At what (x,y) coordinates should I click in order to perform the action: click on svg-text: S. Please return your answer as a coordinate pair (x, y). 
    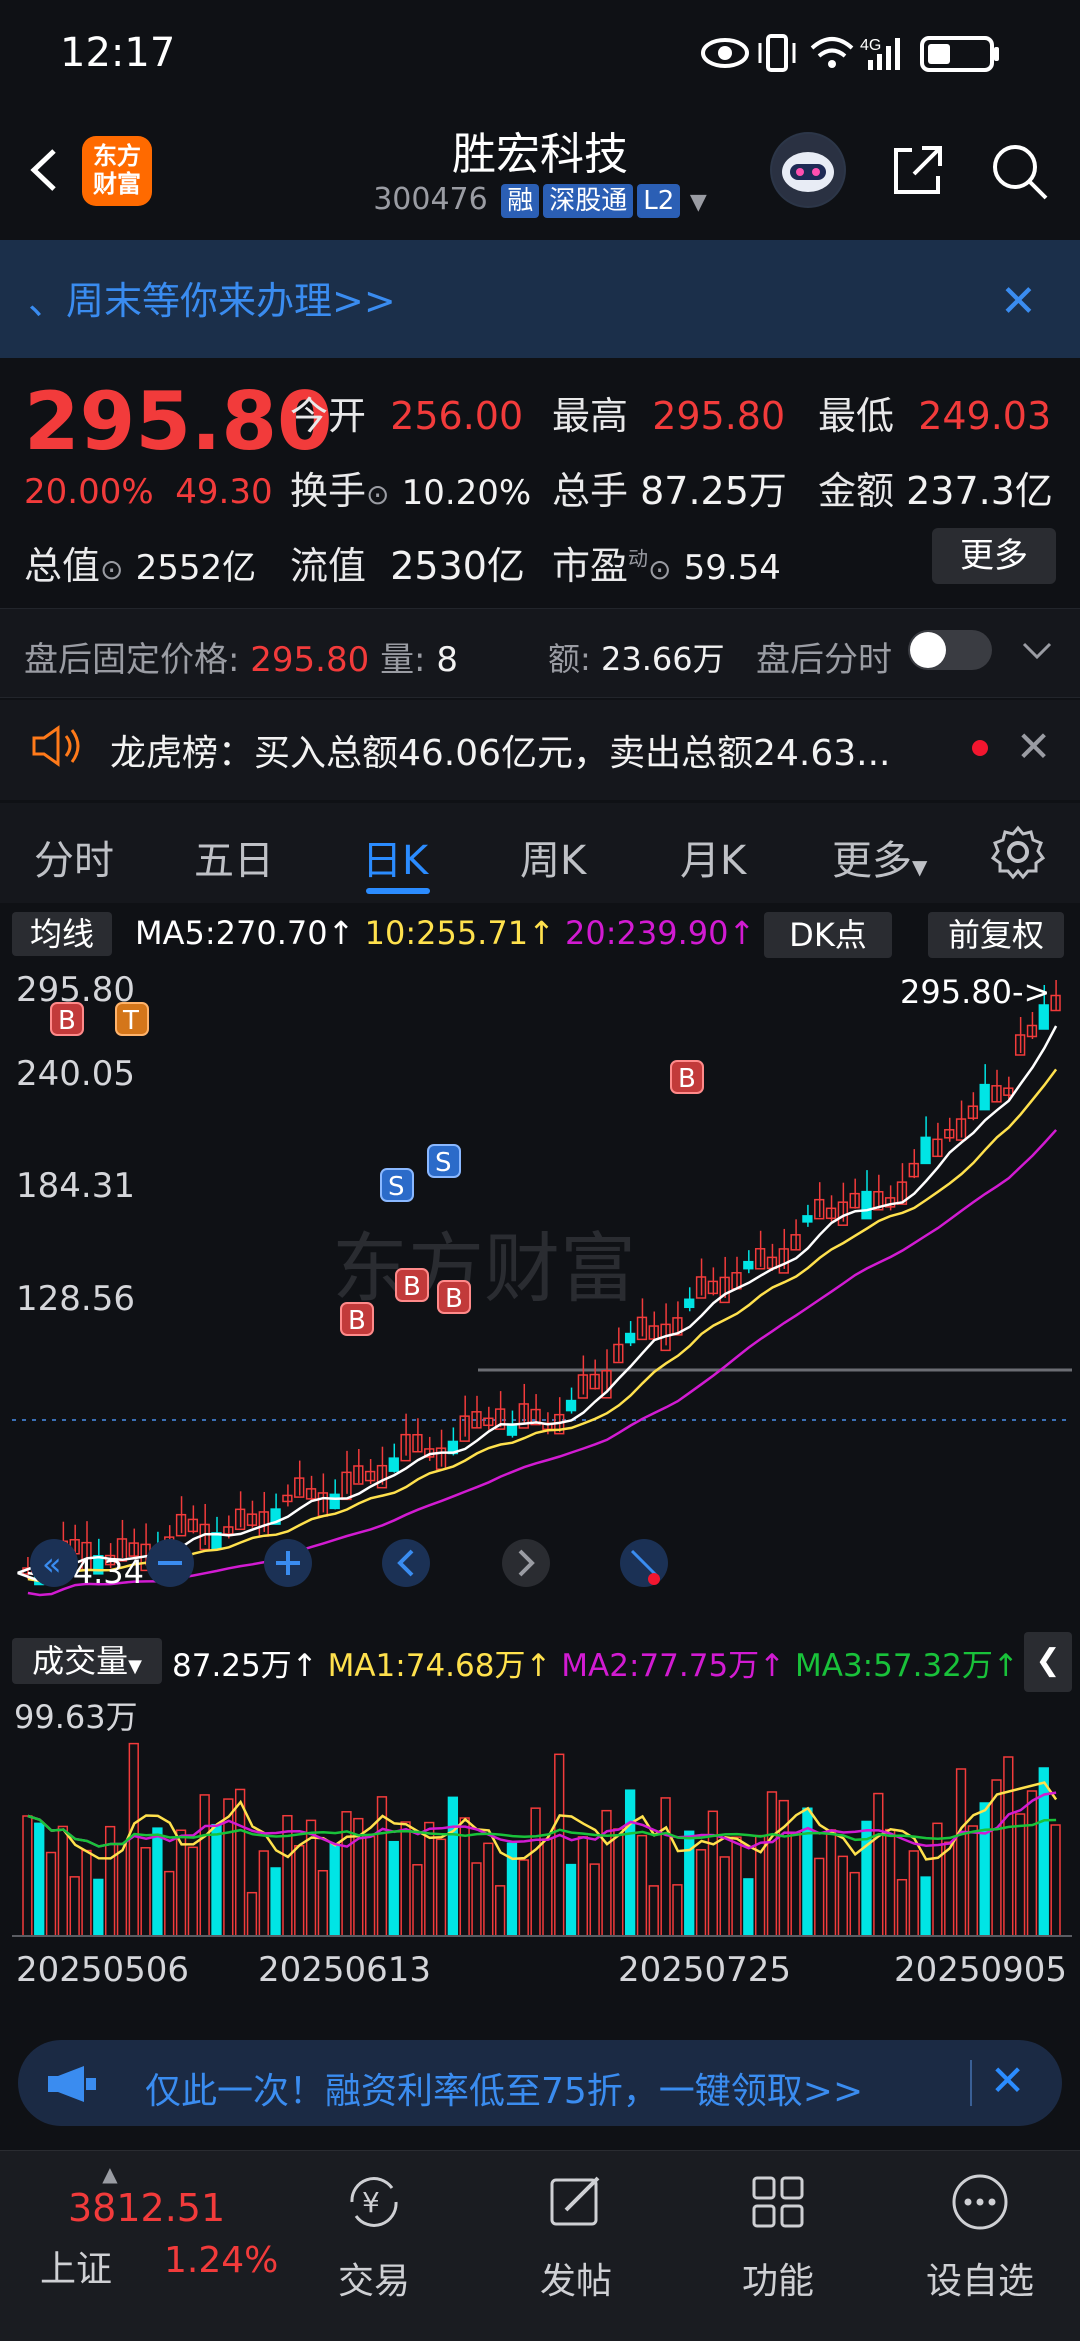
    Looking at the image, I should click on (396, 1187).